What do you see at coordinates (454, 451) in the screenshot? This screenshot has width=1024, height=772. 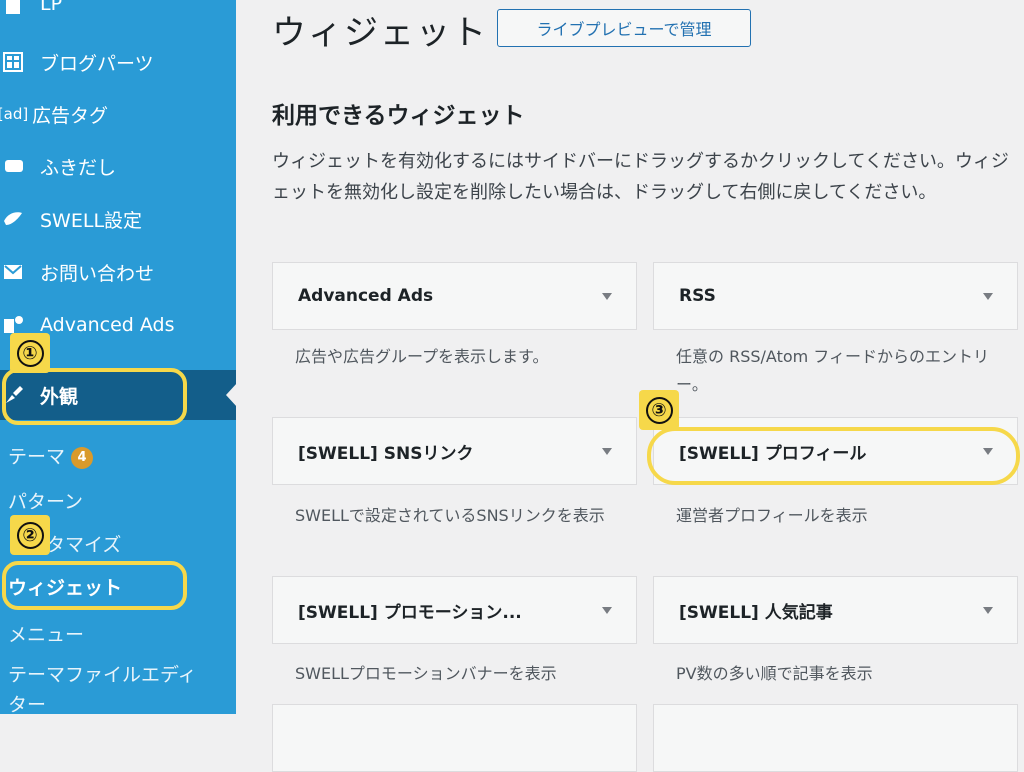 I see `widget-swell-sns-link: [SWELL] SNSリンク` at bounding box center [454, 451].